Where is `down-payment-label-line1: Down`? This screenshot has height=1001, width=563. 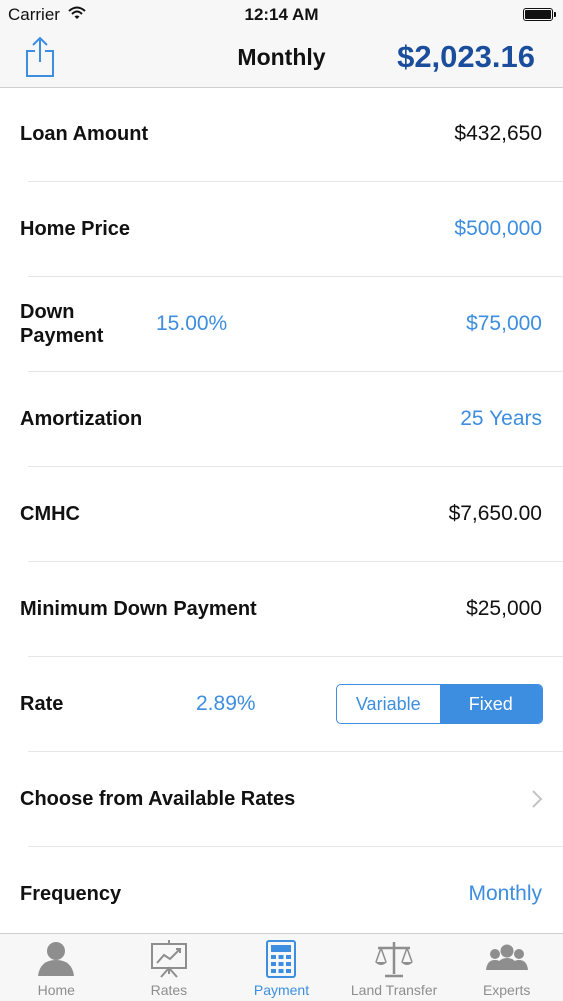
down-payment-label-line1: Down is located at coordinates (47, 312).